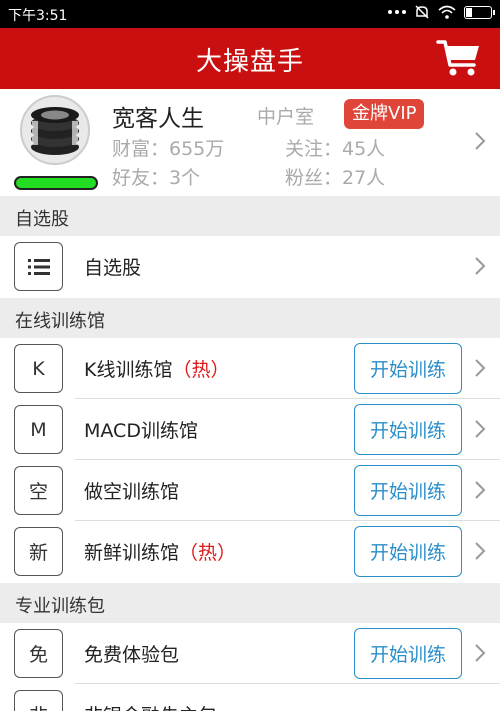 The image size is (500, 711). What do you see at coordinates (250, 603) in the screenshot?
I see `section-header-packages: 专业训练包` at bounding box center [250, 603].